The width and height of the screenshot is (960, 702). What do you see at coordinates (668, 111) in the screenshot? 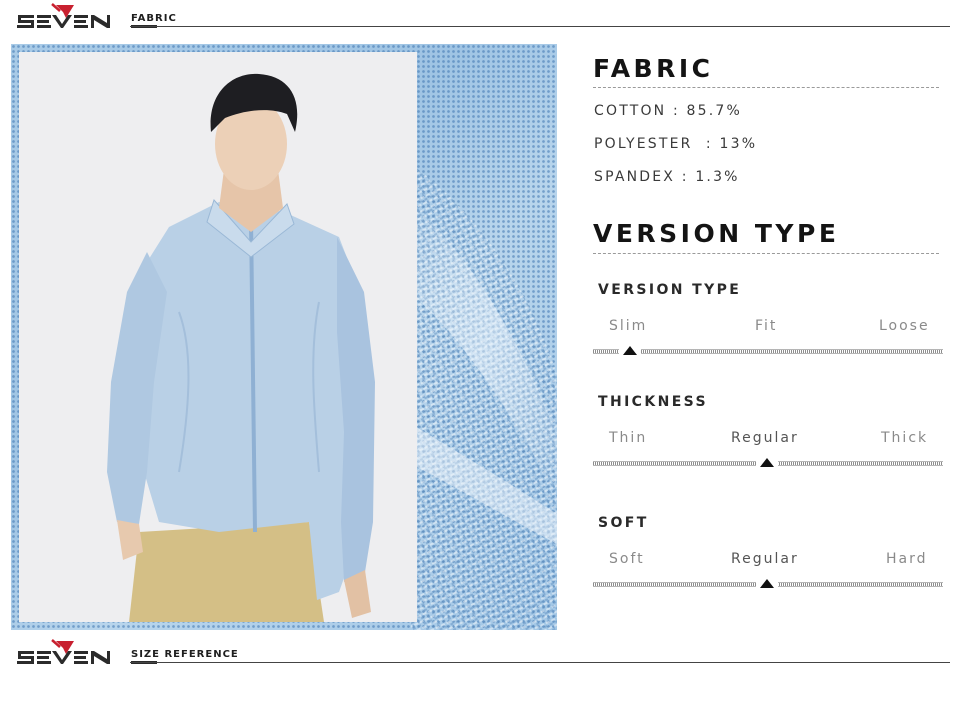
I see `composition-cotton: COTTON : 85.7%` at bounding box center [668, 111].